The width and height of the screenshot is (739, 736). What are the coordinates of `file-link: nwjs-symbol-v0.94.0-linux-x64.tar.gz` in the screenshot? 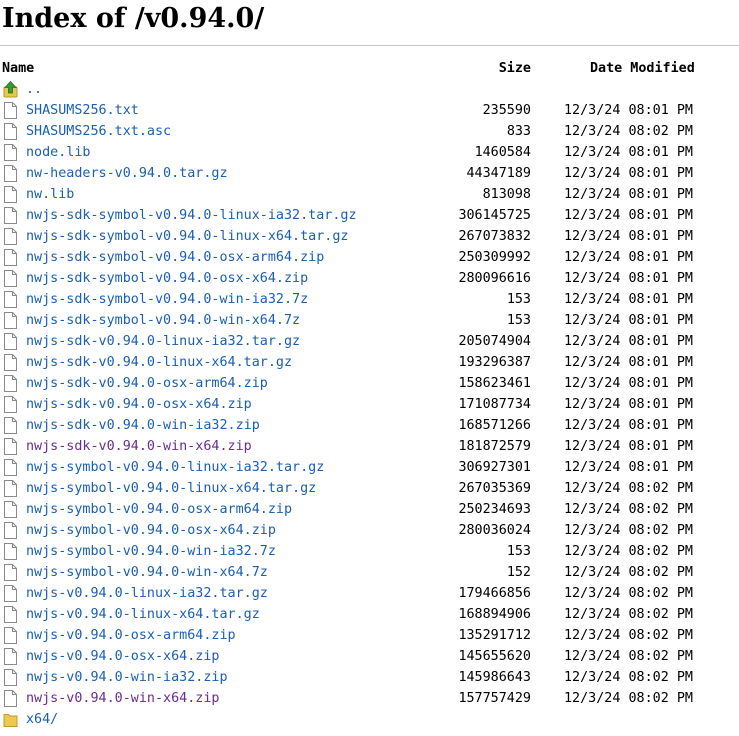 It's located at (171, 488).